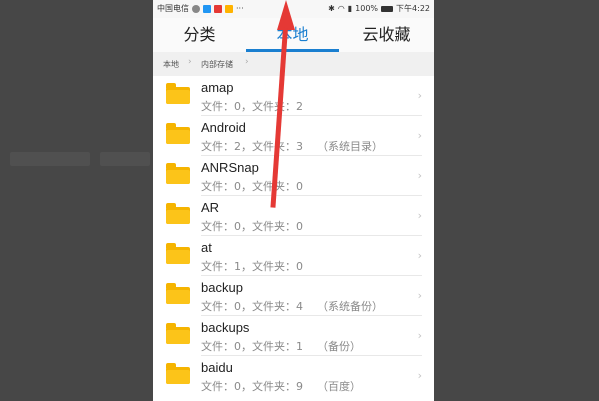 This screenshot has width=599, height=401. Describe the element at coordinates (293, 296) in the screenshot. I see `list-item: backup 文件：0，文件夹：4 （系统备份） ›` at that location.